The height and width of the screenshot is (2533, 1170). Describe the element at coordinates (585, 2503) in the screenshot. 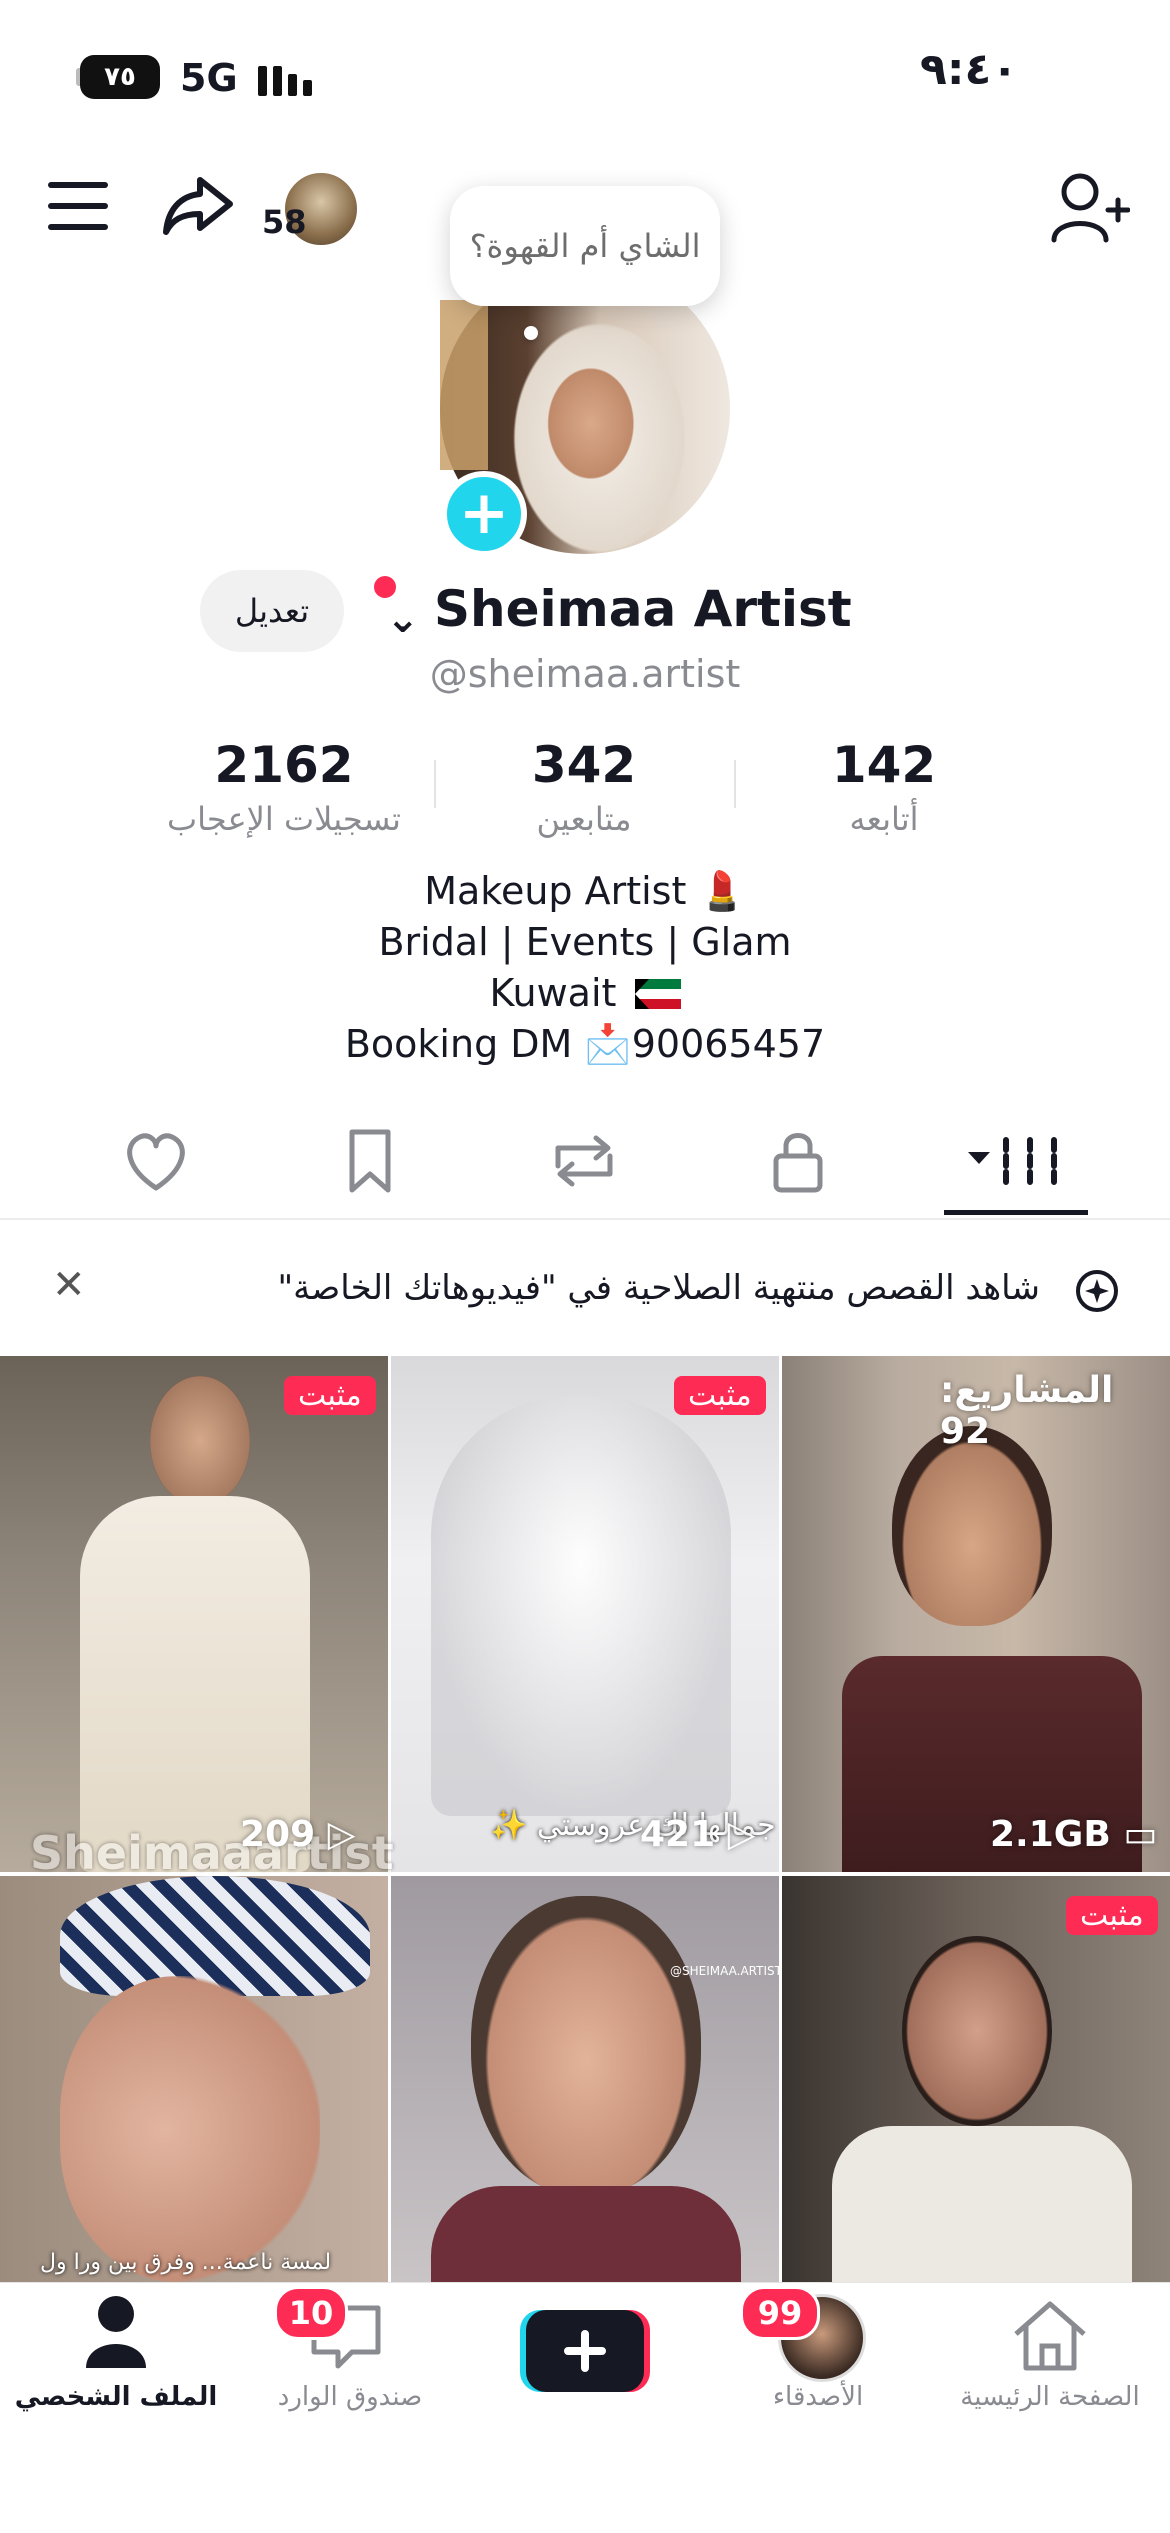

I see `home-indicator` at that location.